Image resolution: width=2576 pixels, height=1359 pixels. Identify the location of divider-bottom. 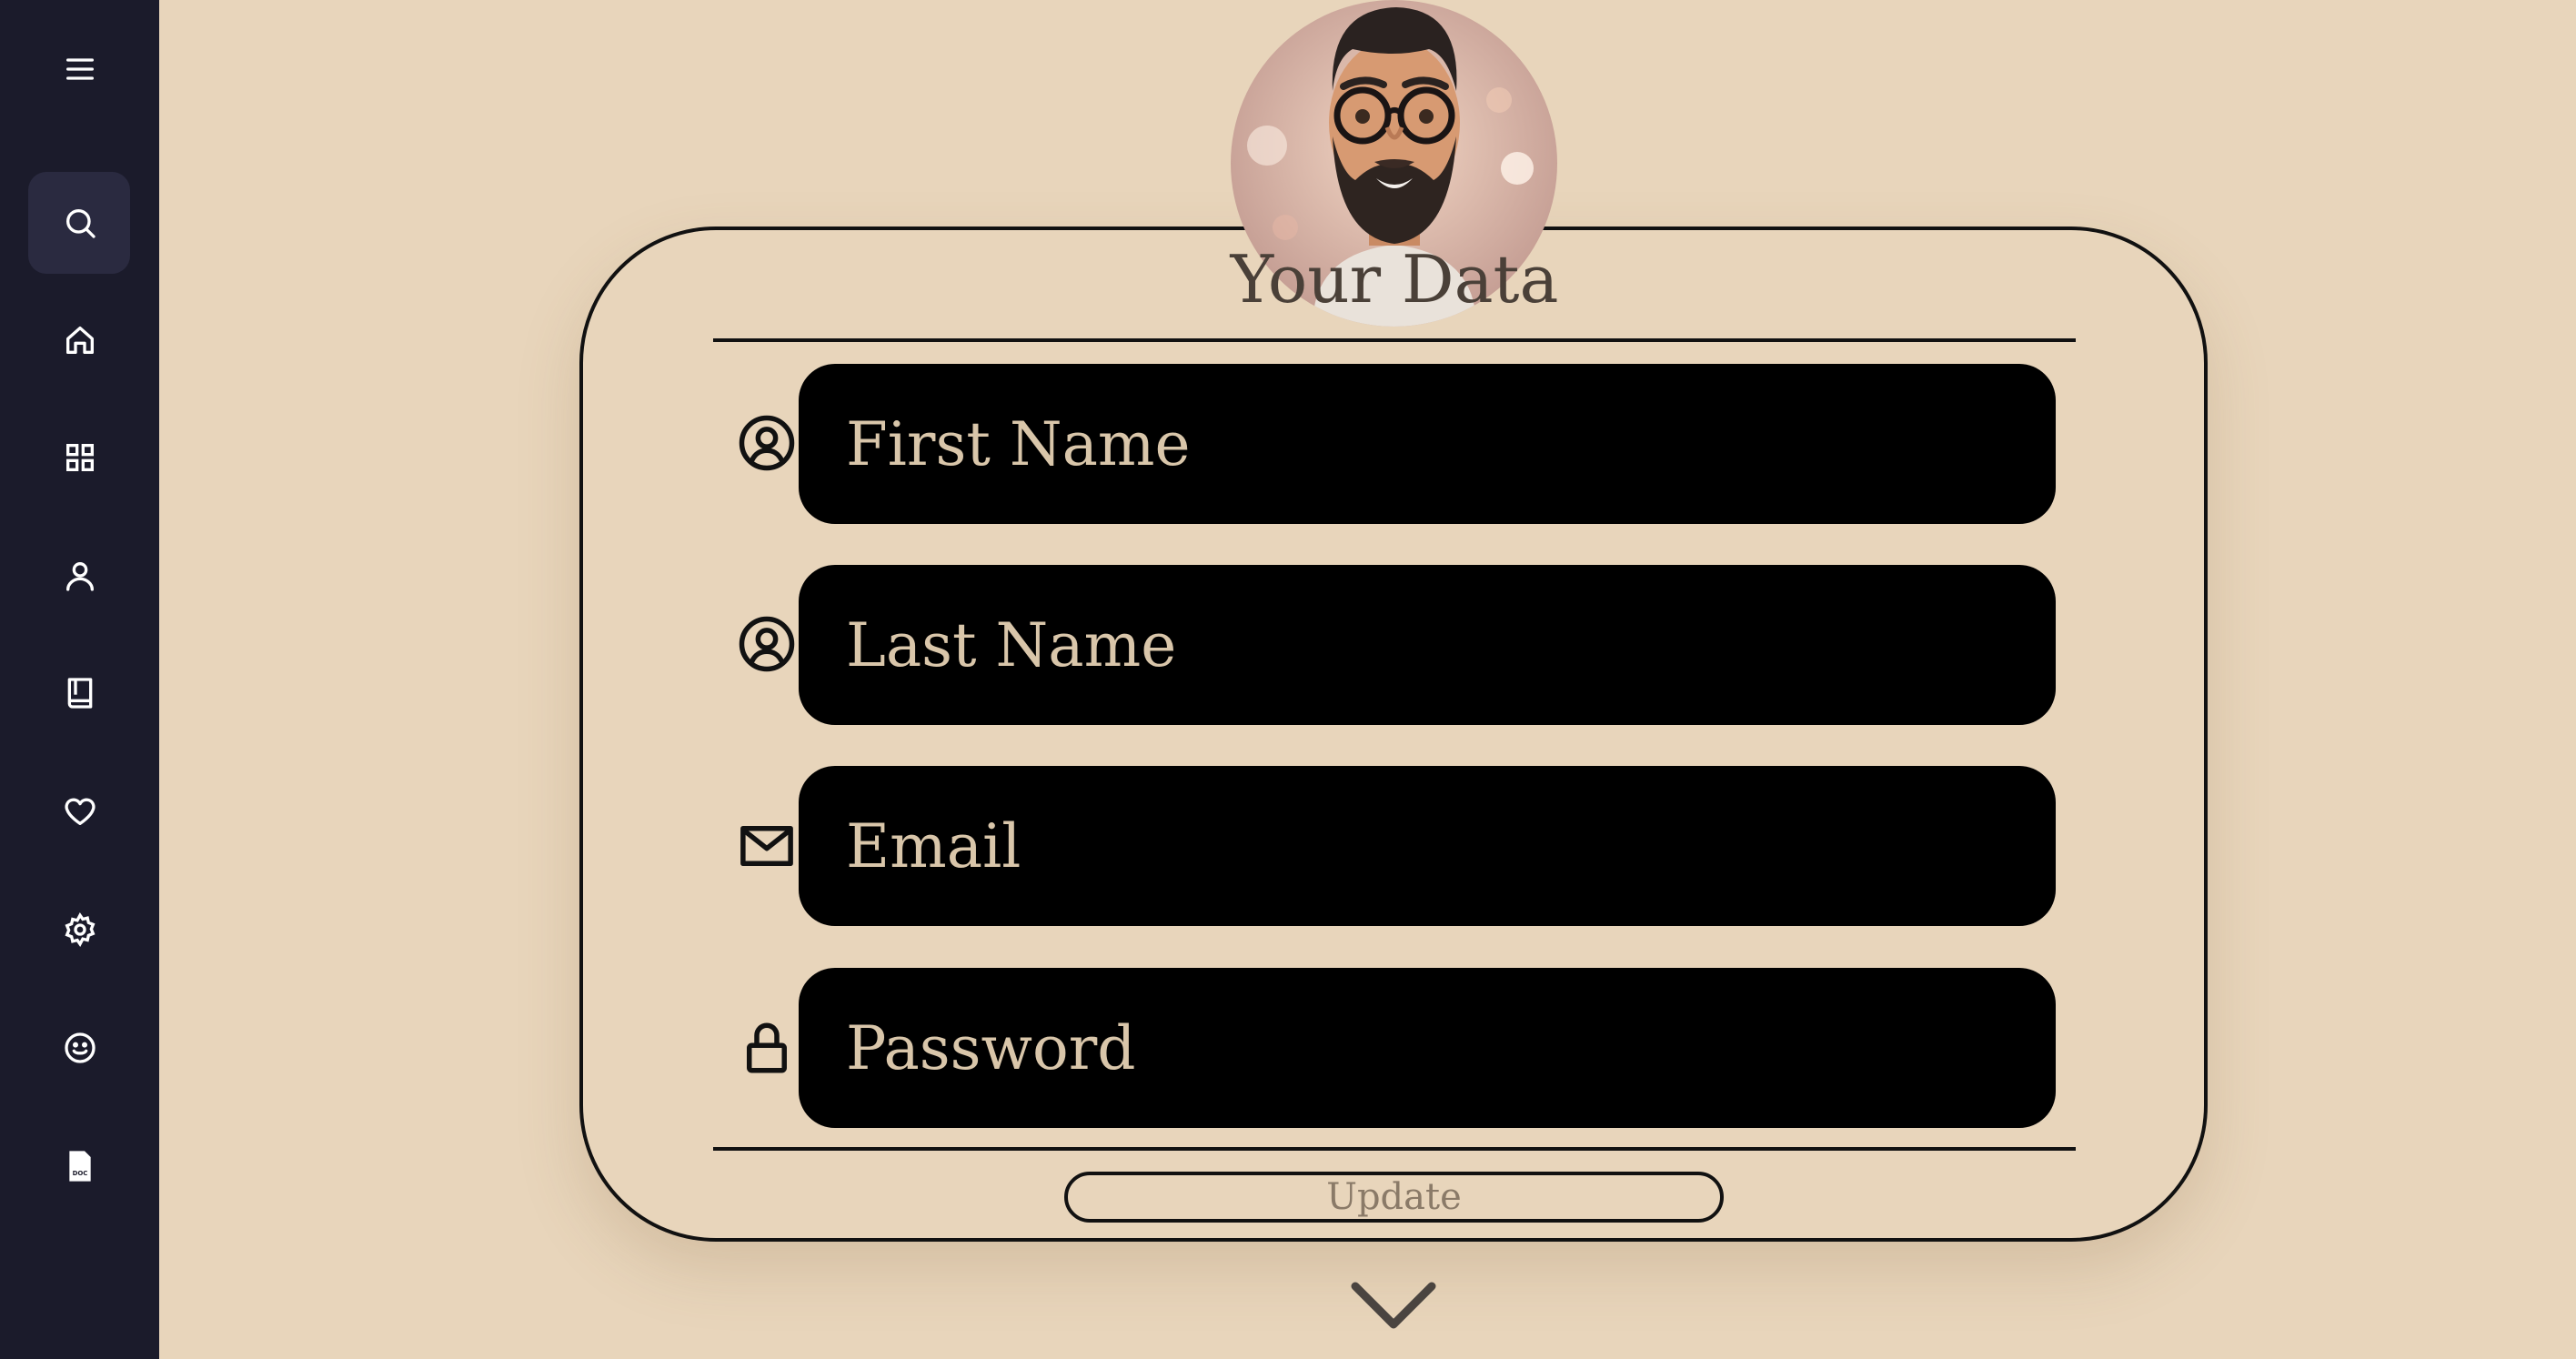
(1394, 1149).